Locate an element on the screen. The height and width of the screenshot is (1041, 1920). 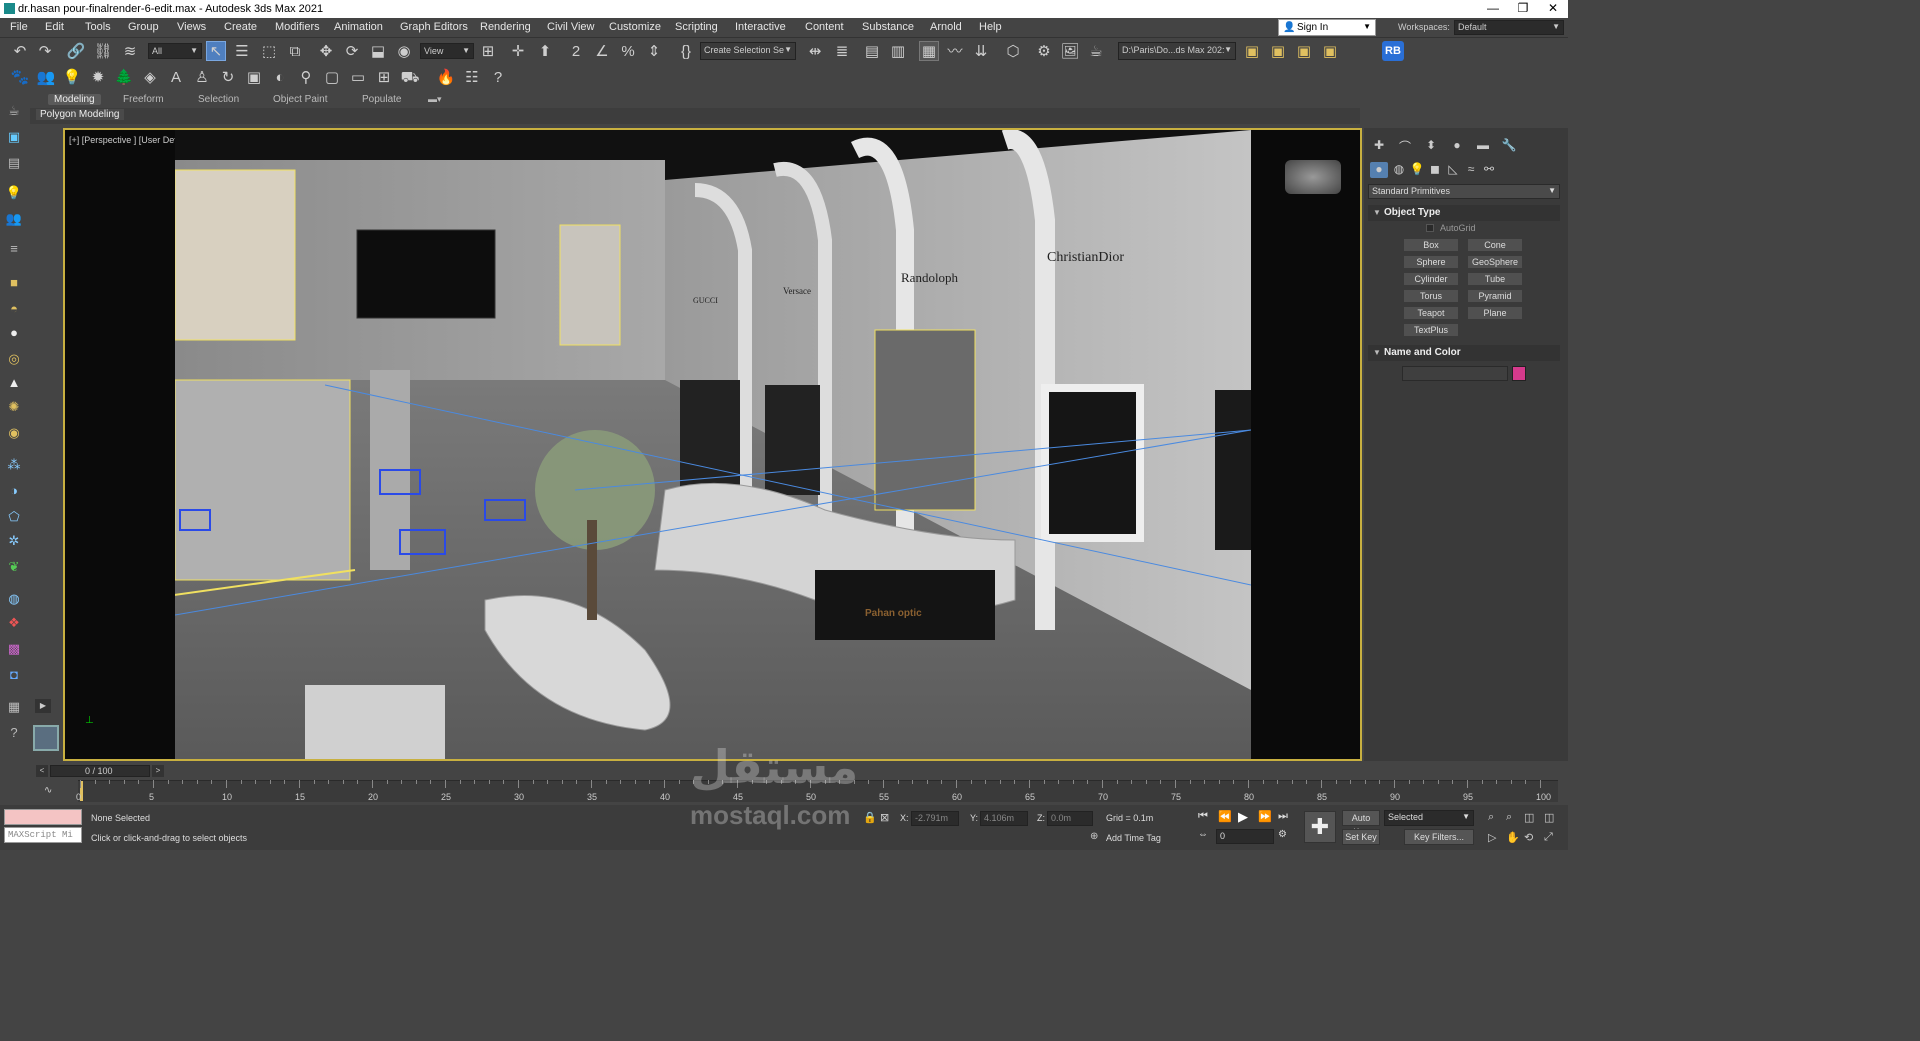
selection-filter-dropdown: All ▼ is located at coordinates (175, 51).